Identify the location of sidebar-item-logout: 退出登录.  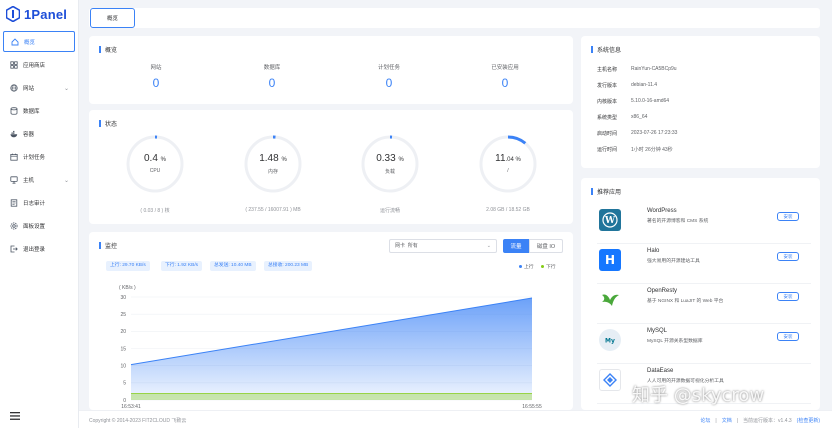
(39, 249).